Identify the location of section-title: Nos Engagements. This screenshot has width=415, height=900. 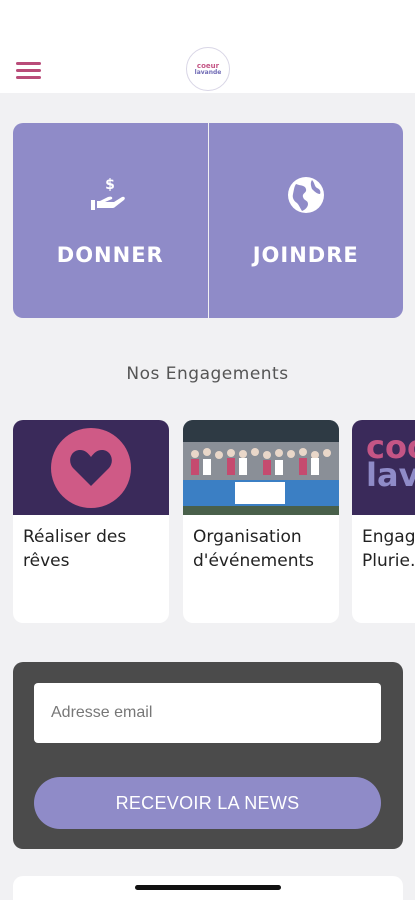
(207, 374).